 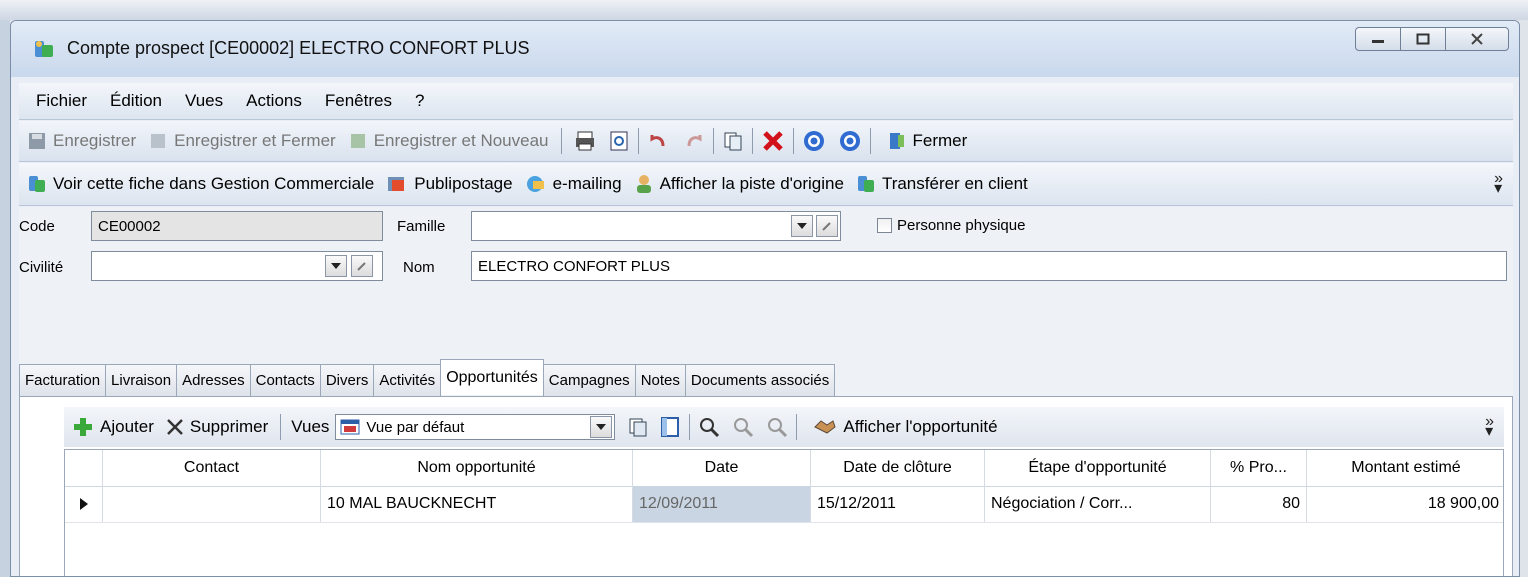 I want to click on menu-actions: Actions, so click(x=274, y=101).